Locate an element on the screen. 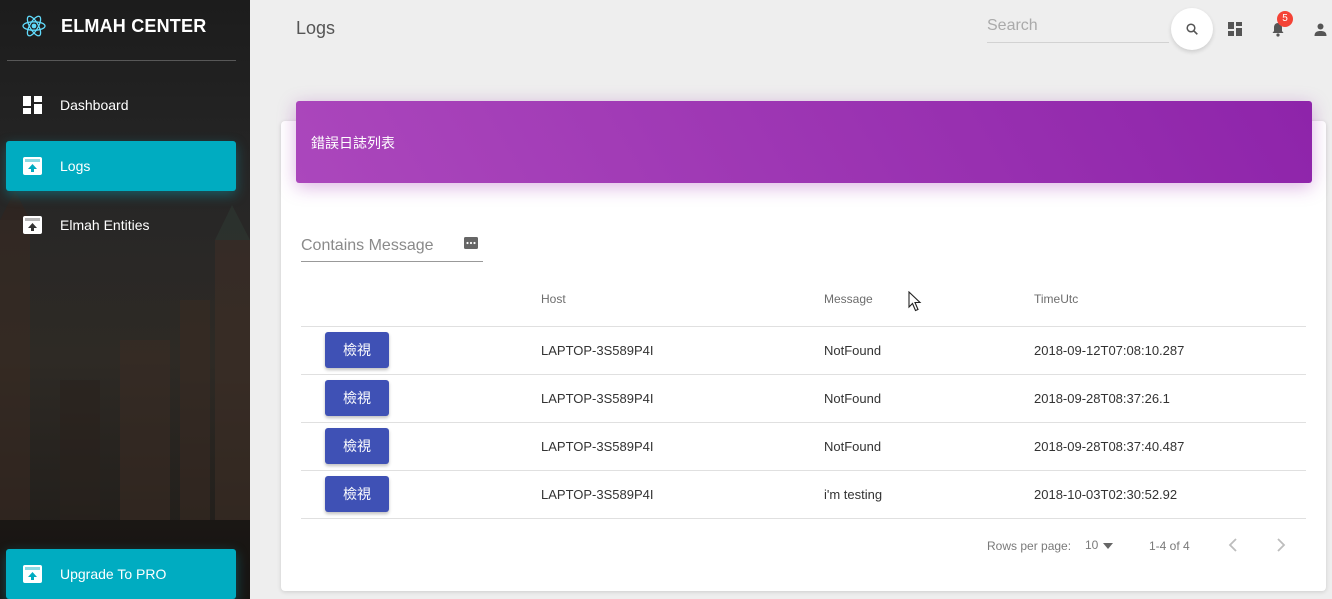  column-header-timeutc: TimeUtc is located at coordinates (1056, 299).